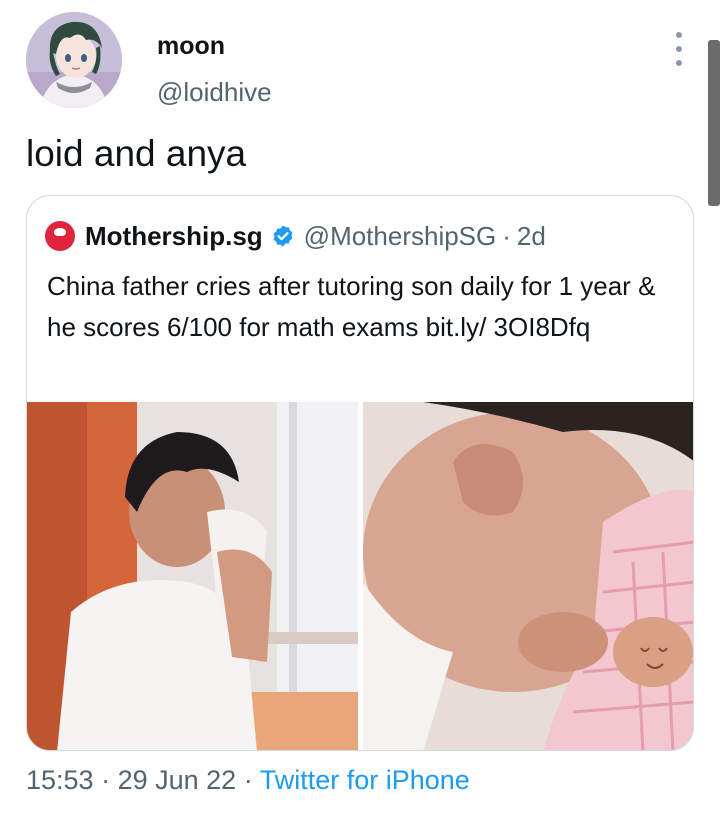 The height and width of the screenshot is (815, 720). What do you see at coordinates (365, 780) in the screenshot?
I see `tweet-source: Twitter for iPhone` at bounding box center [365, 780].